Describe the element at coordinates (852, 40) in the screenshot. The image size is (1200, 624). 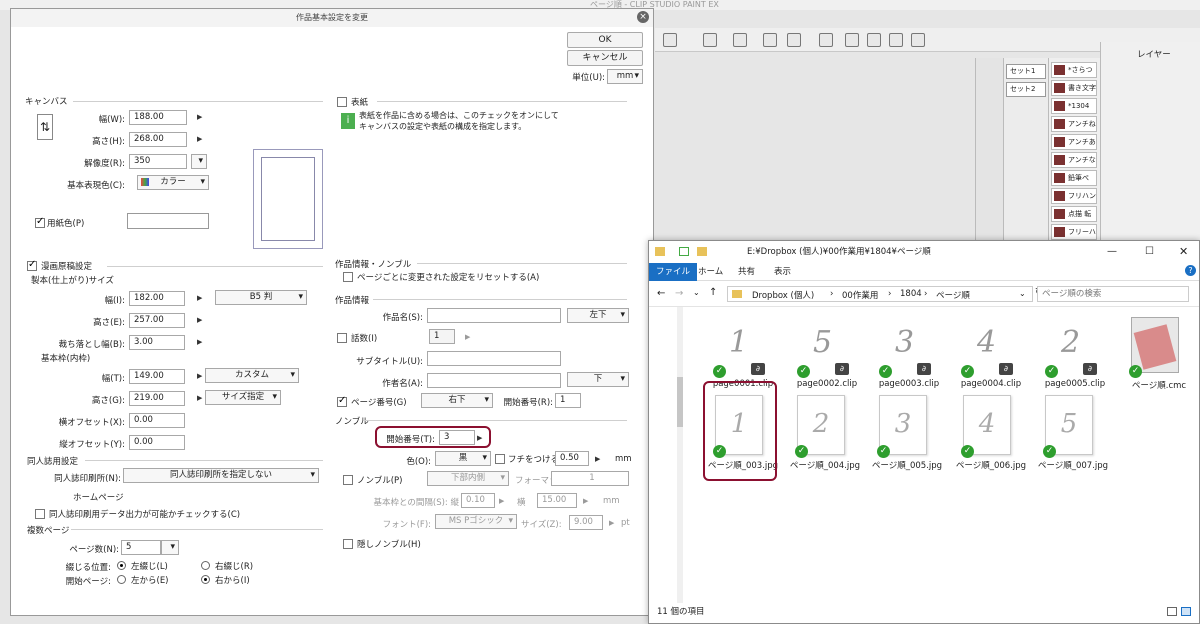
I see `help-icon` at that location.